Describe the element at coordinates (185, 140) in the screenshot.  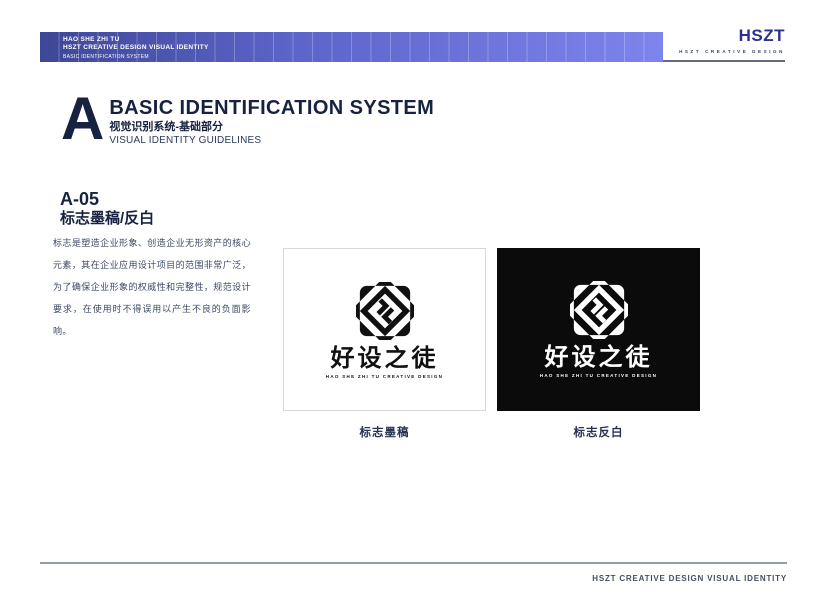
I see `chapter-subtitle-en: VISUAL IDENTITY GUIDELINES` at that location.